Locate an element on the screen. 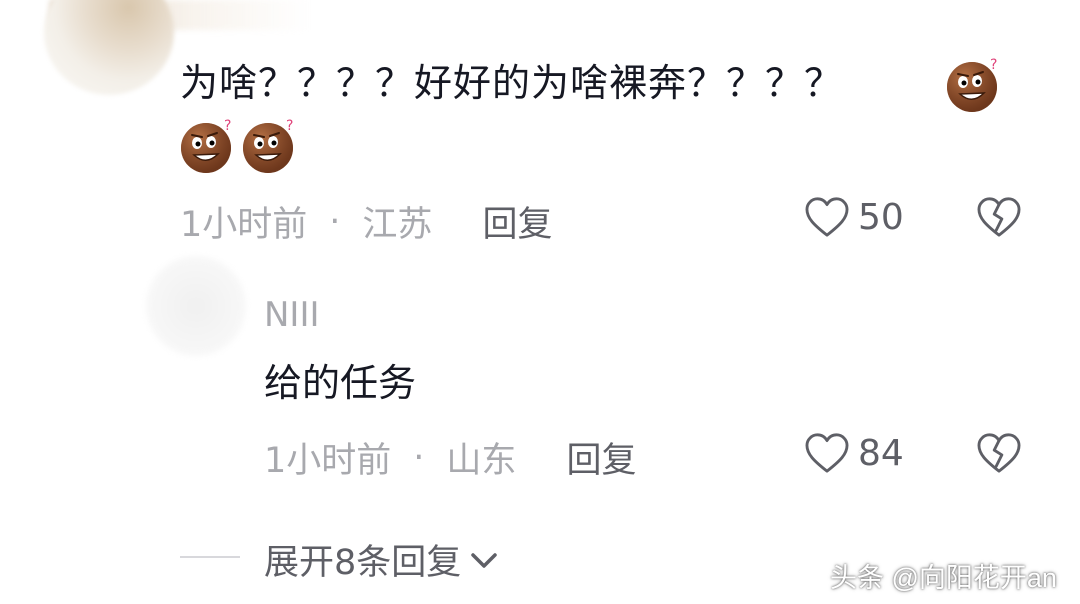  emoji-group-2: ? ? is located at coordinates (239, 146).